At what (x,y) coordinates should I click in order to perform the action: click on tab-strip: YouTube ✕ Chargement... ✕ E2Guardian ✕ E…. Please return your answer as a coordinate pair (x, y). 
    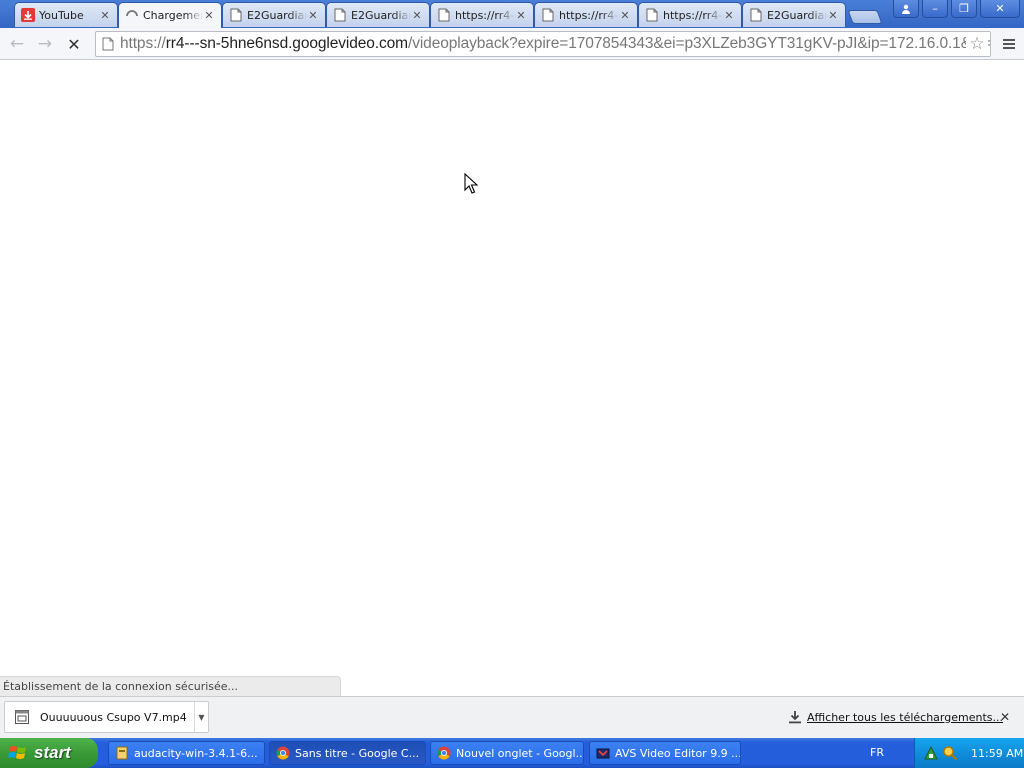
    Looking at the image, I should click on (448, 15).